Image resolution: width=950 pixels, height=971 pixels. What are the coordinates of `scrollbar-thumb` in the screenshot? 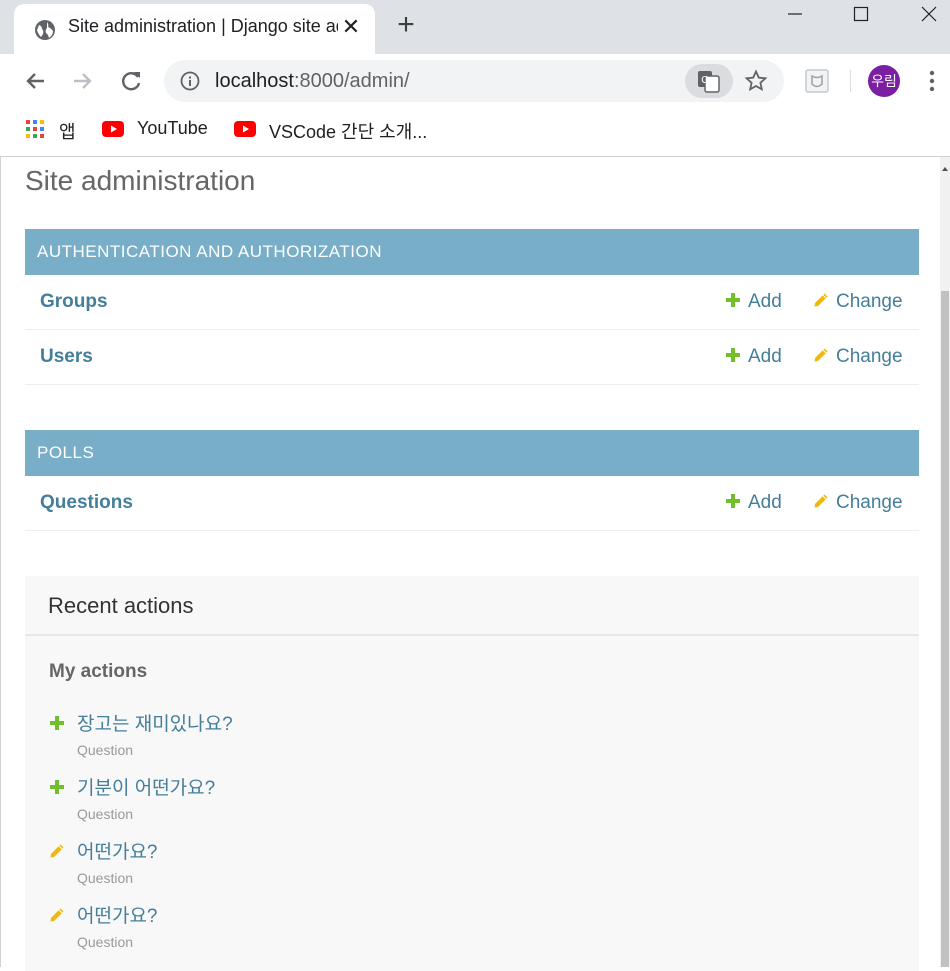 It's located at (945, 629).